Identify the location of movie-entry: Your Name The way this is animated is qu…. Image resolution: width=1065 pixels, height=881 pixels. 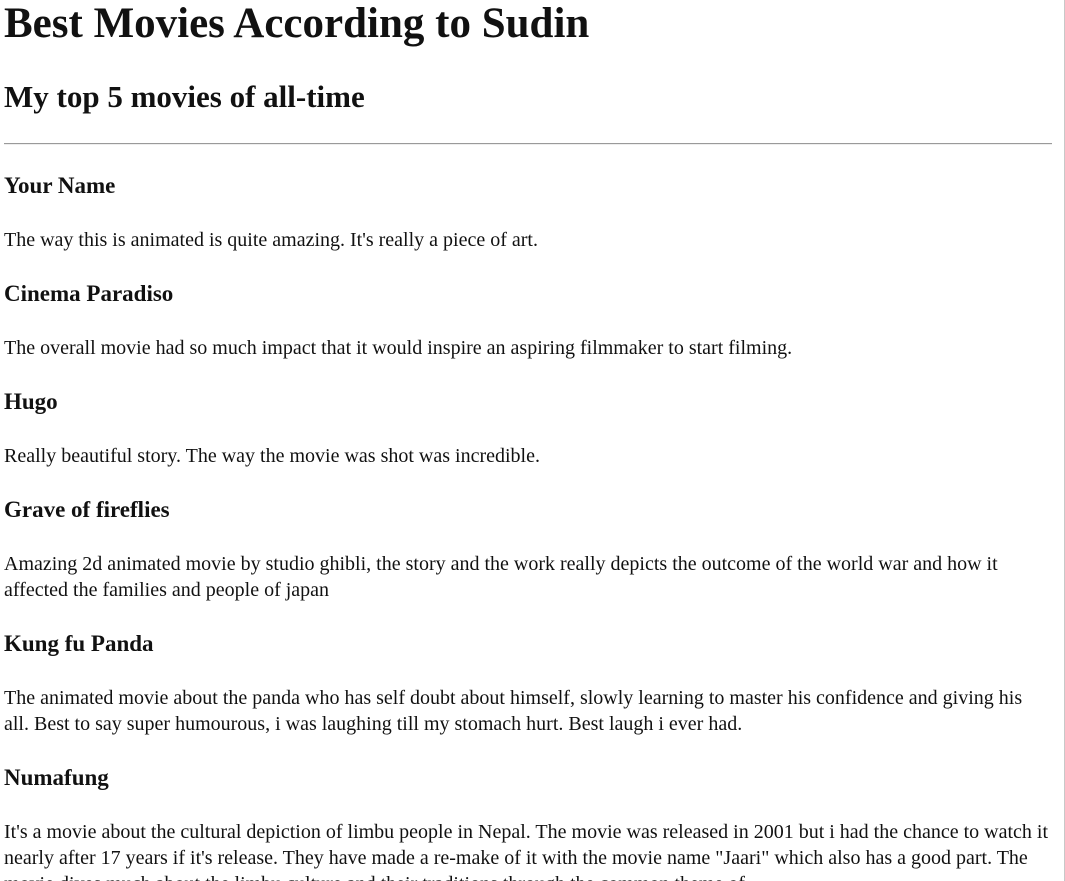
(528, 213).